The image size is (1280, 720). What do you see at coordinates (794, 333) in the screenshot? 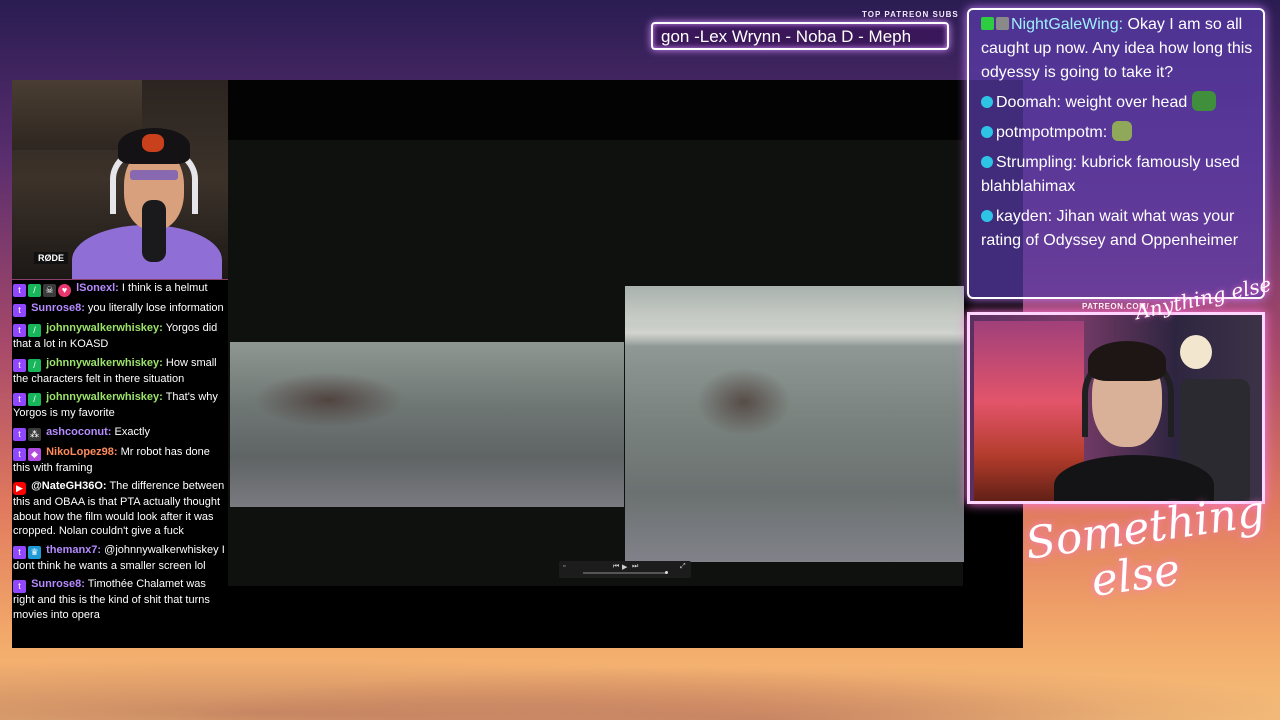
I see `wave-highlight` at bounding box center [794, 333].